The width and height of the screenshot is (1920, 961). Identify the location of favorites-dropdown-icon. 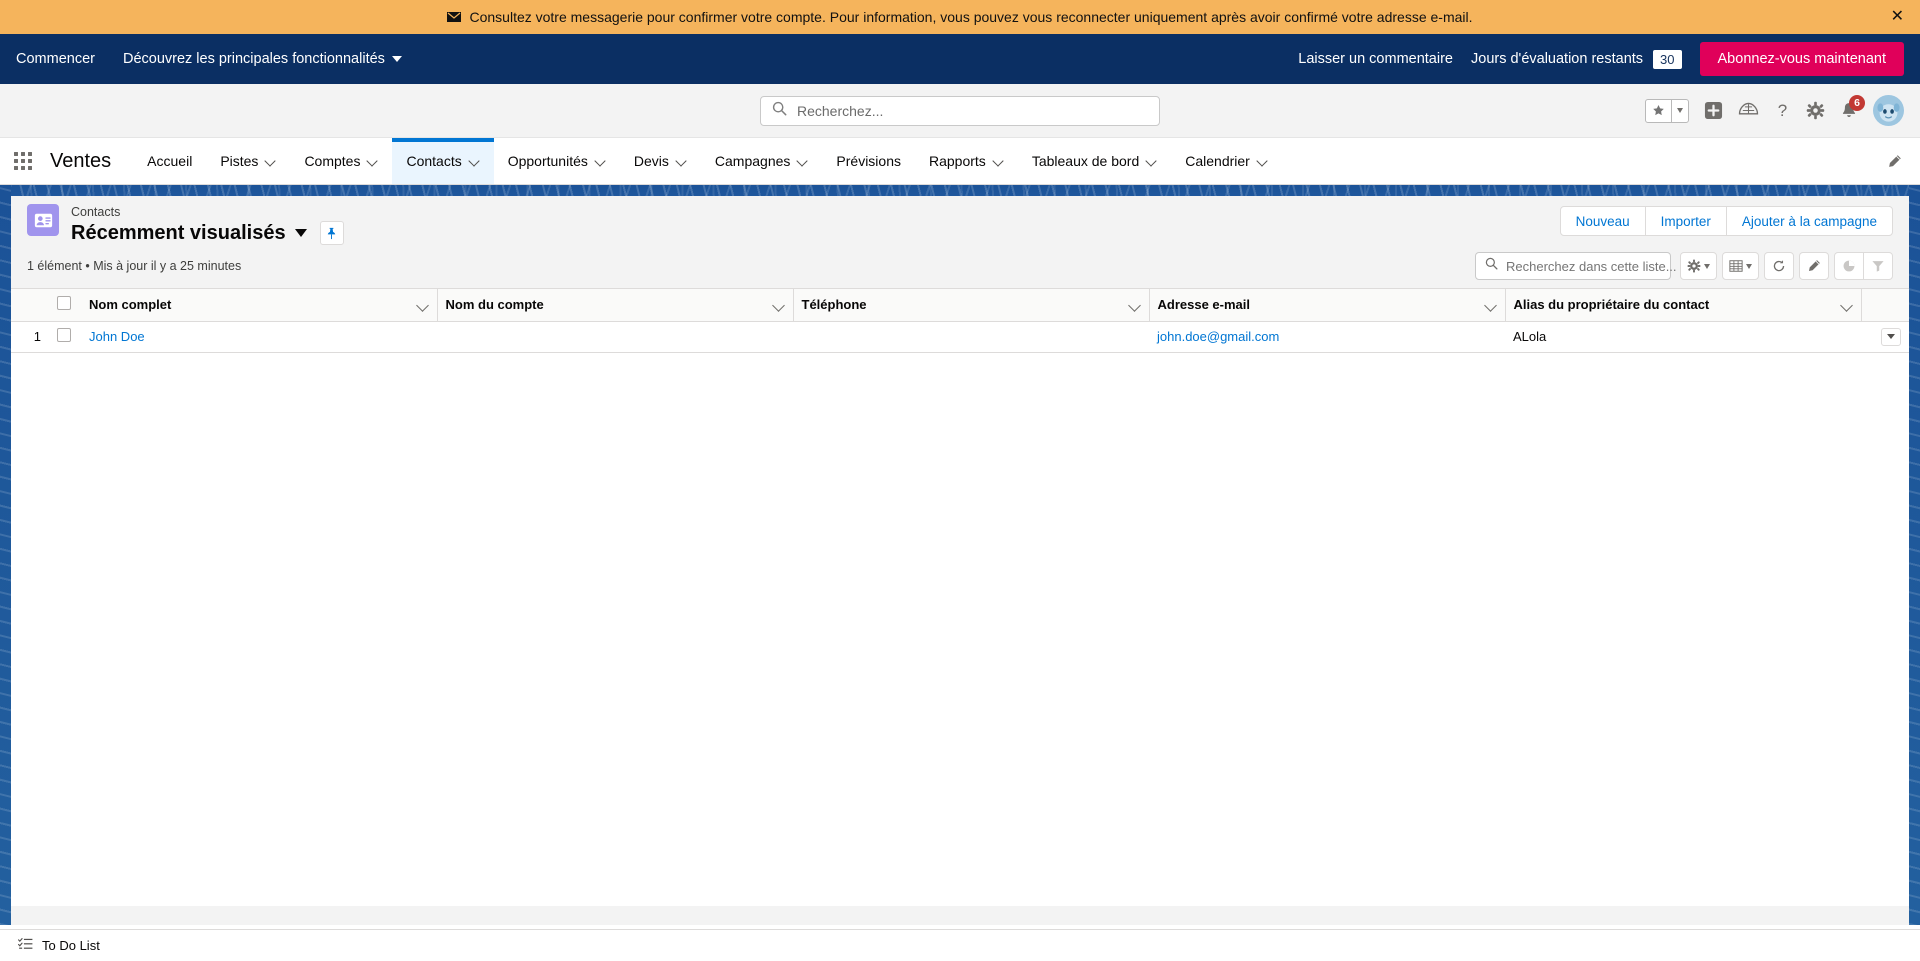
(1679, 110).